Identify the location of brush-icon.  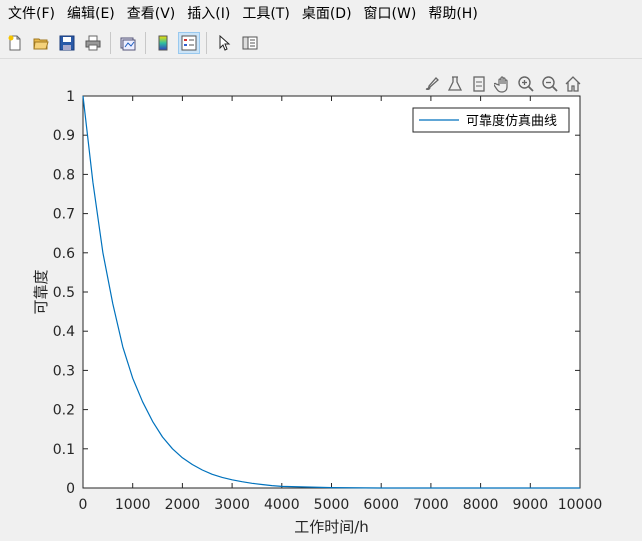
(432, 84).